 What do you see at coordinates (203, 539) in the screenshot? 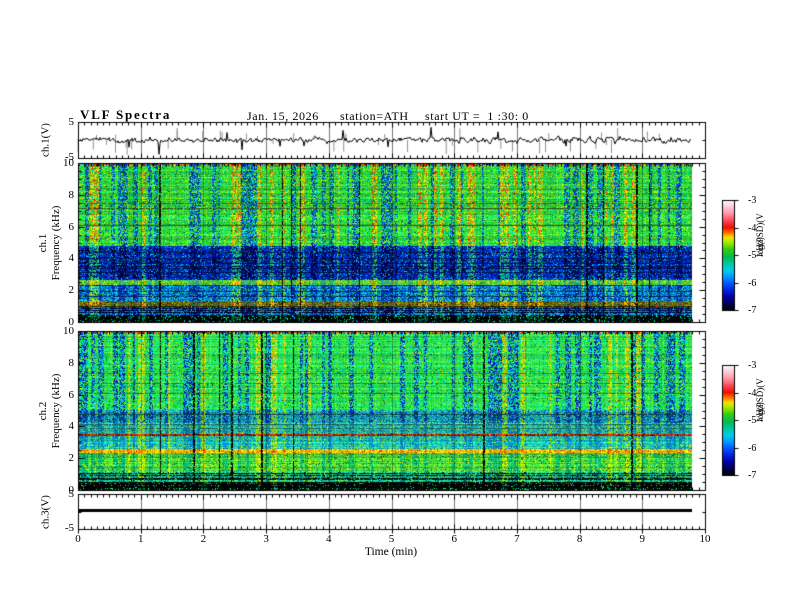
I see `x-tick-label: 2` at bounding box center [203, 539].